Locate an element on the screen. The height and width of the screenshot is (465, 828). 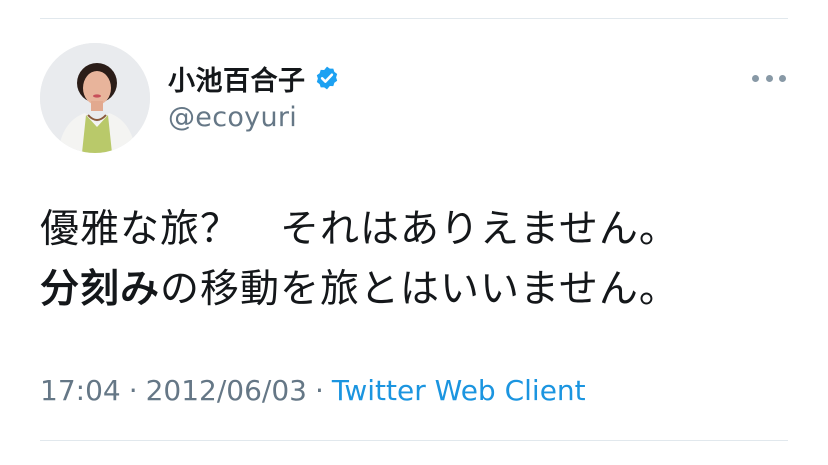
verified-badge-icon is located at coordinates (327, 78).